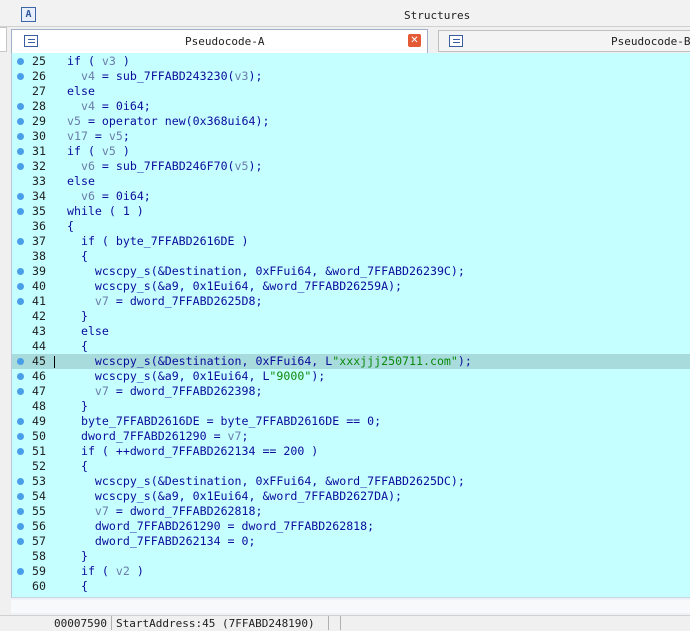 The width and height of the screenshot is (690, 631). I want to click on code-text: v6 = sub_7FFABD246F70(v5);, so click(165, 166).